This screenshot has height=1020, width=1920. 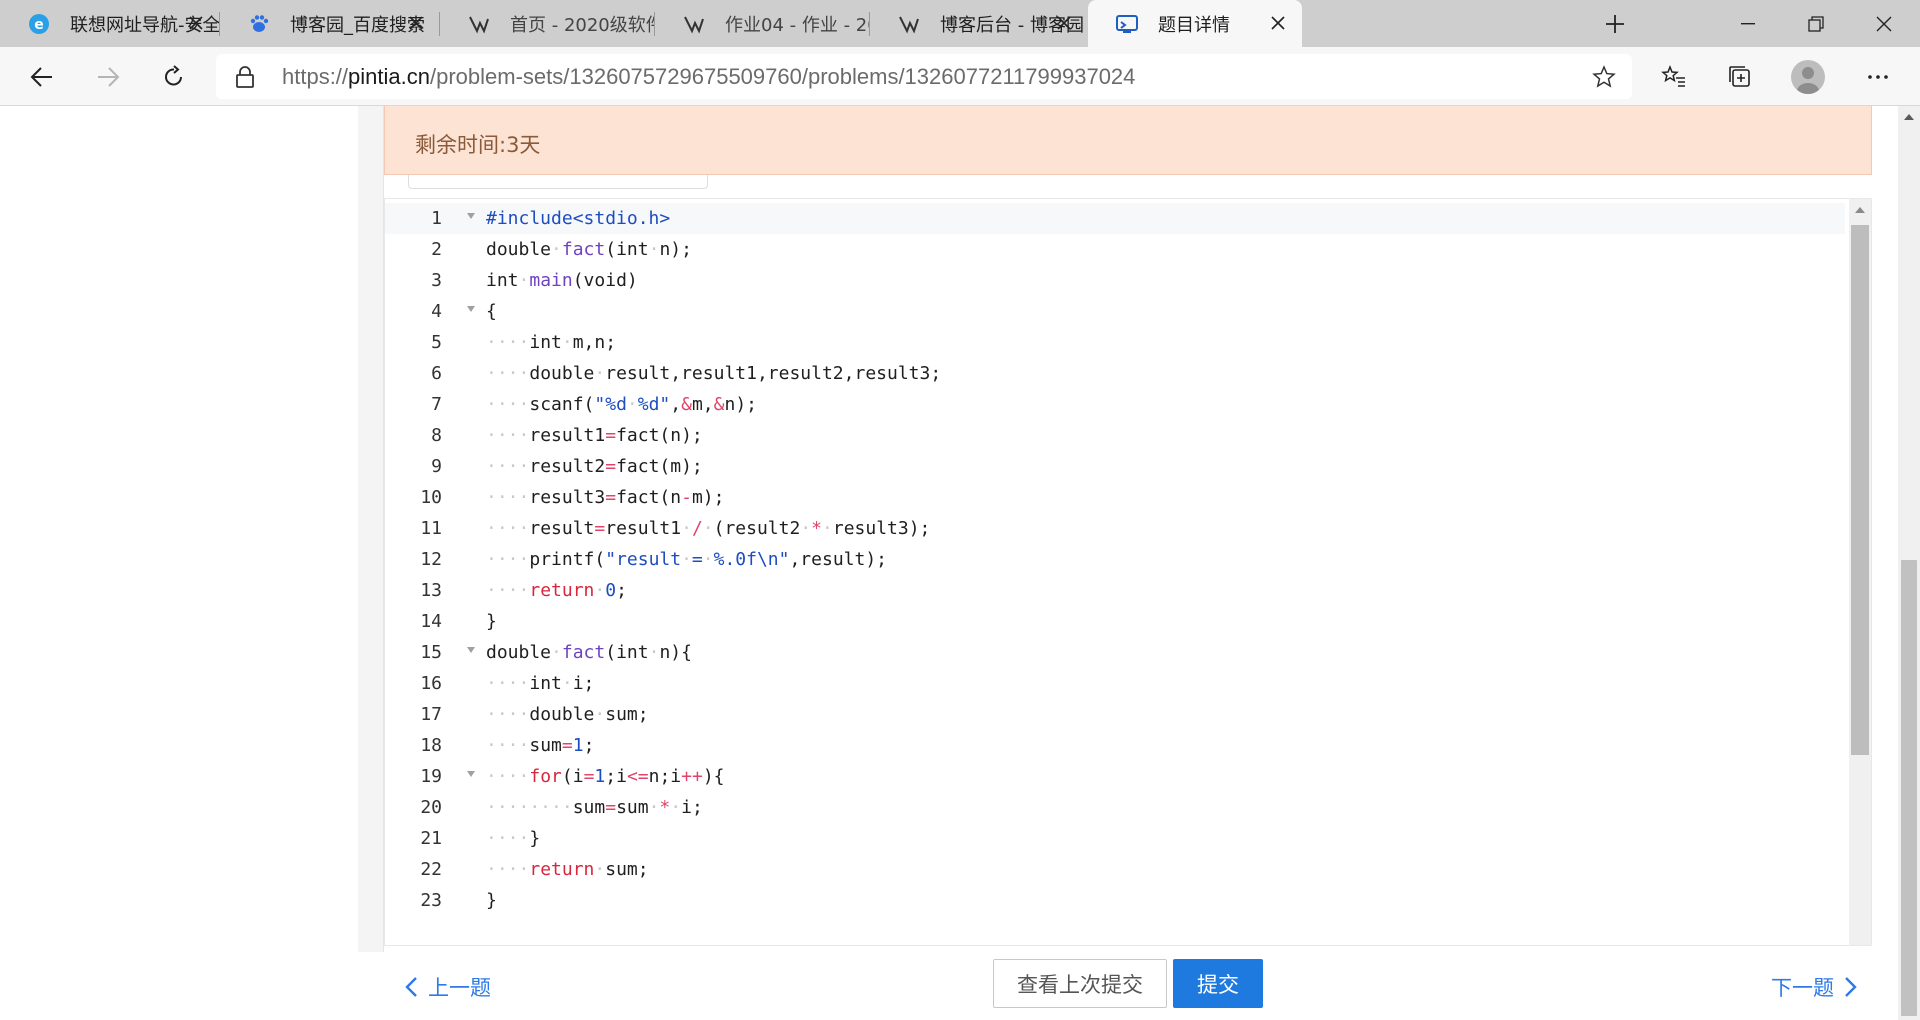 What do you see at coordinates (1909, 788) in the screenshot?
I see `page-scroll-thumb` at bounding box center [1909, 788].